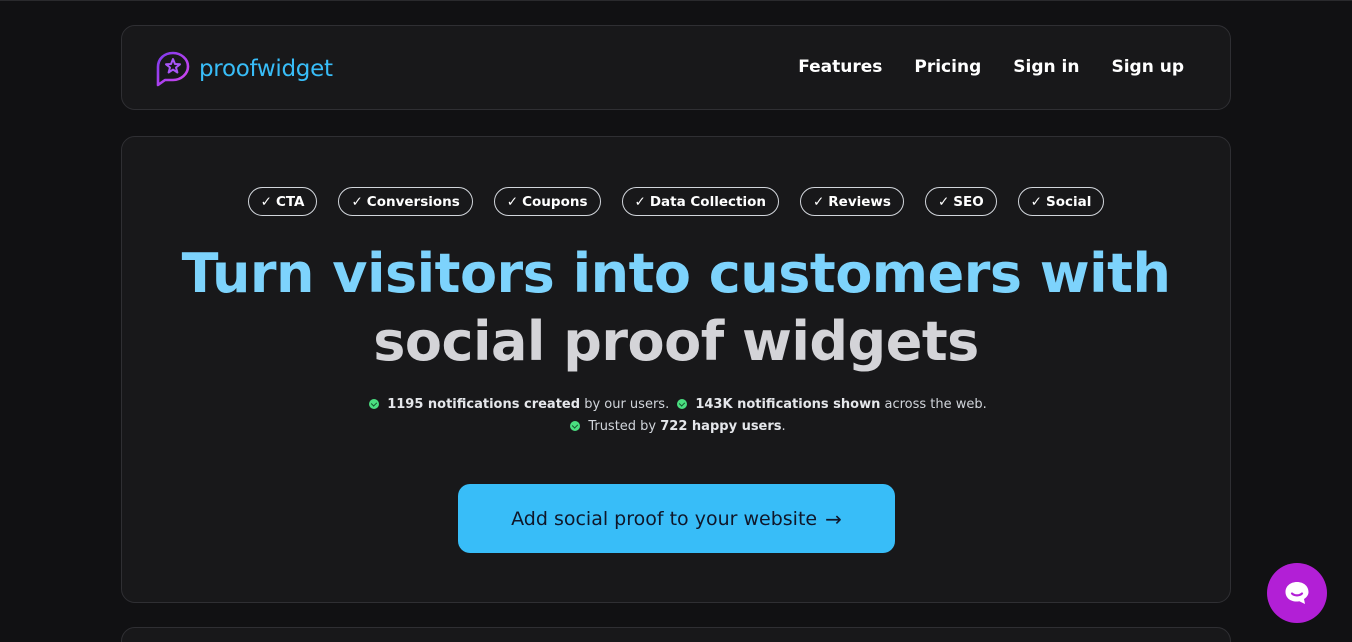 The image size is (1352, 642). I want to click on stat-happy-users: 722 happy users, so click(721, 426).